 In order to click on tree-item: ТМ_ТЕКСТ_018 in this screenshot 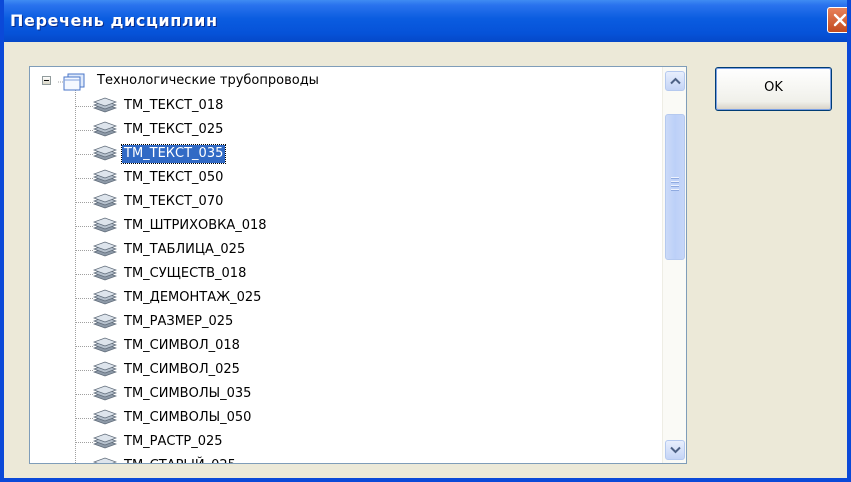, I will do `click(225, 106)`.